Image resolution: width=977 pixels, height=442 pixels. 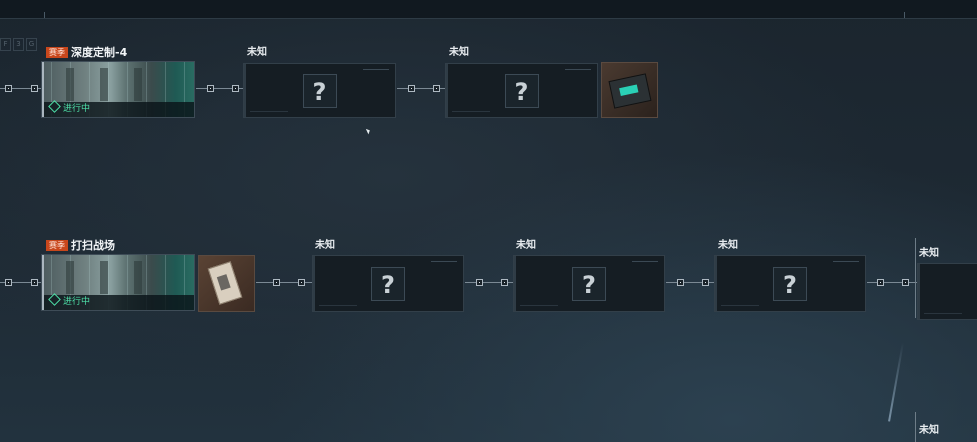 What do you see at coordinates (18, 44) in the screenshot?
I see `key-hint: 3` at bounding box center [18, 44].